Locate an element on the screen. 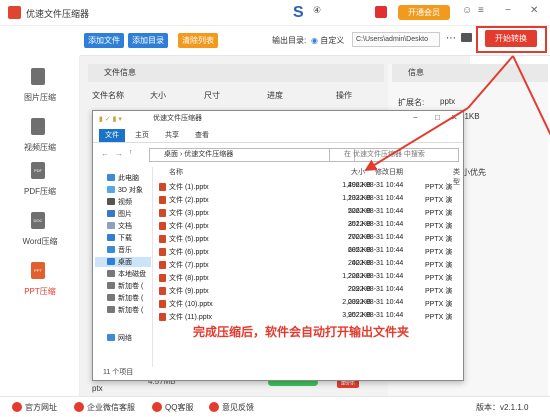 The image size is (550, 417). qq-label: QQ客服 is located at coordinates (179, 407).